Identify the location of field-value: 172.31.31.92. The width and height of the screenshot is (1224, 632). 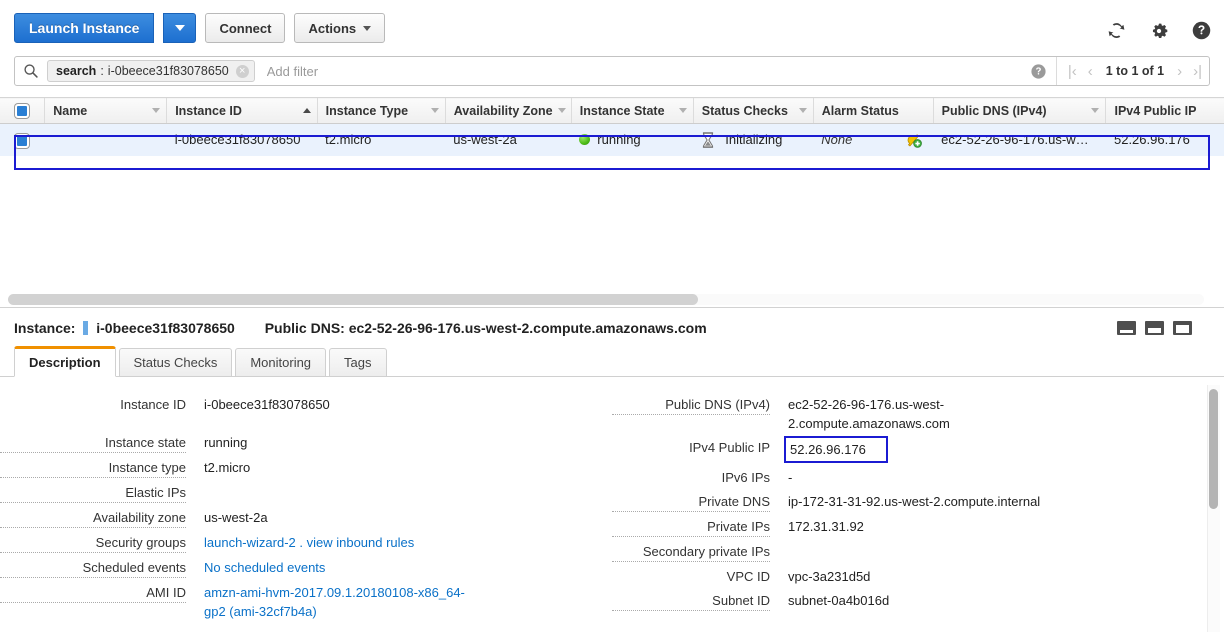
(826, 526).